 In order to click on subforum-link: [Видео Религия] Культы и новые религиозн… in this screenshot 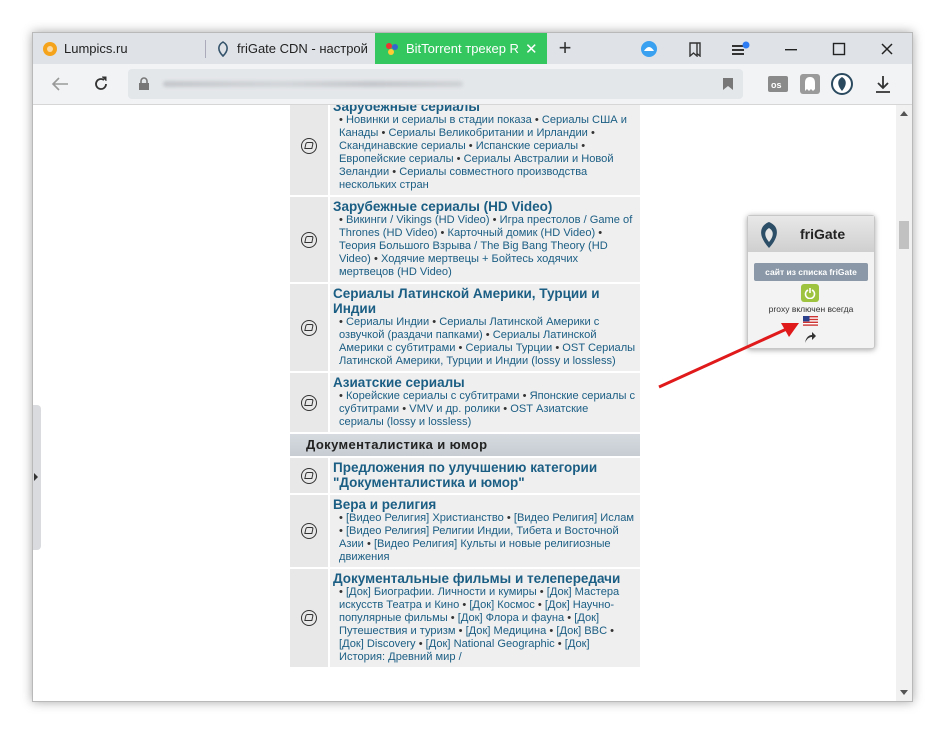, I will do `click(475, 550)`.